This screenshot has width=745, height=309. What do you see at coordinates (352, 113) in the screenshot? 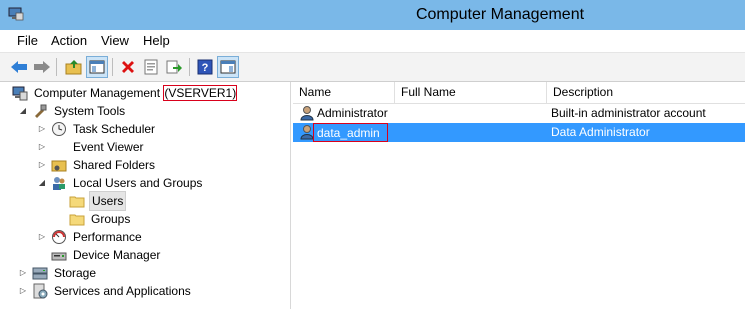
I see `user-name: Administrator` at bounding box center [352, 113].